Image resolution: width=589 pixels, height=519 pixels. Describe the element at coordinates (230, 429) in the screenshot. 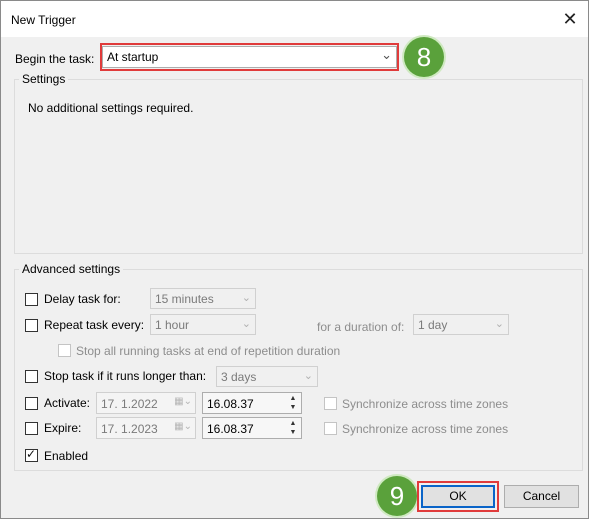

I see `expire-time-value: 16.08.37` at that location.